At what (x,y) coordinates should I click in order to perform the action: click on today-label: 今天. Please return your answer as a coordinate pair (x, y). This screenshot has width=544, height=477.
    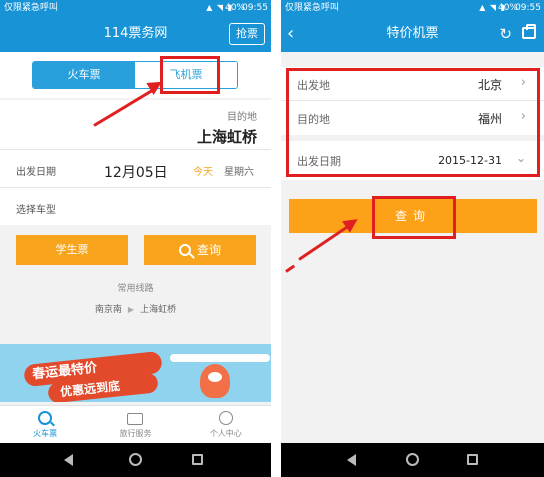
    Looking at the image, I should click on (203, 172).